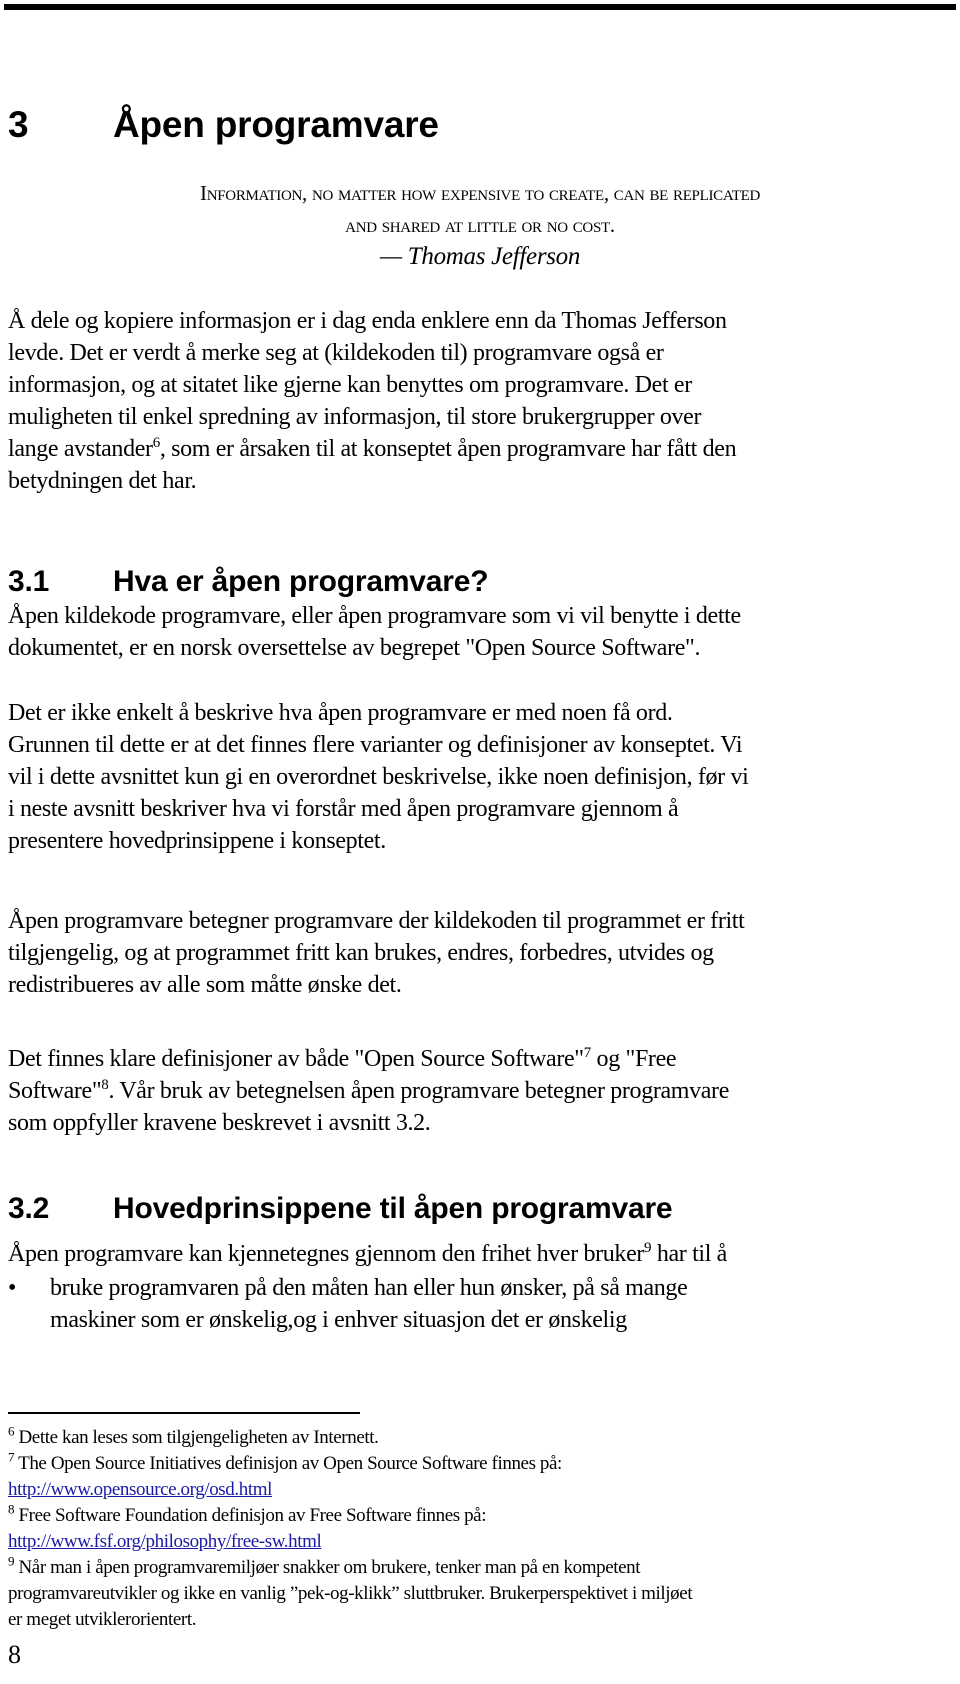  What do you see at coordinates (633, 1059) in the screenshot?
I see `text-run: og "Free` at bounding box center [633, 1059].